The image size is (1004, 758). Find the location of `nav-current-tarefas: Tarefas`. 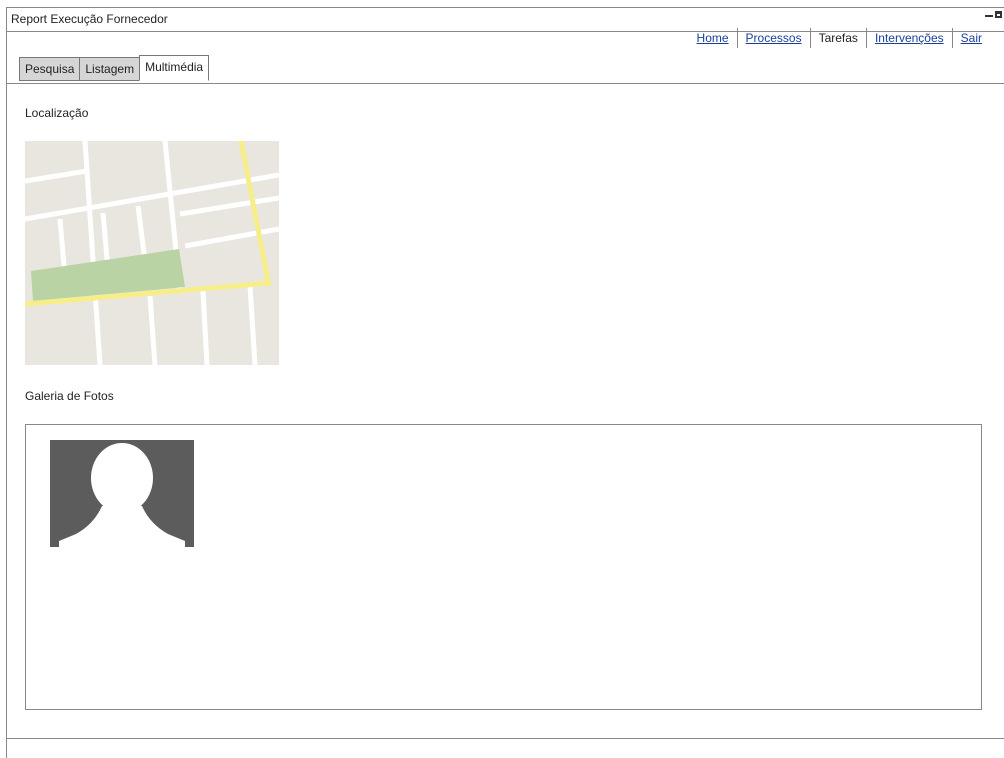

nav-current-tarefas: Tarefas is located at coordinates (838, 38).